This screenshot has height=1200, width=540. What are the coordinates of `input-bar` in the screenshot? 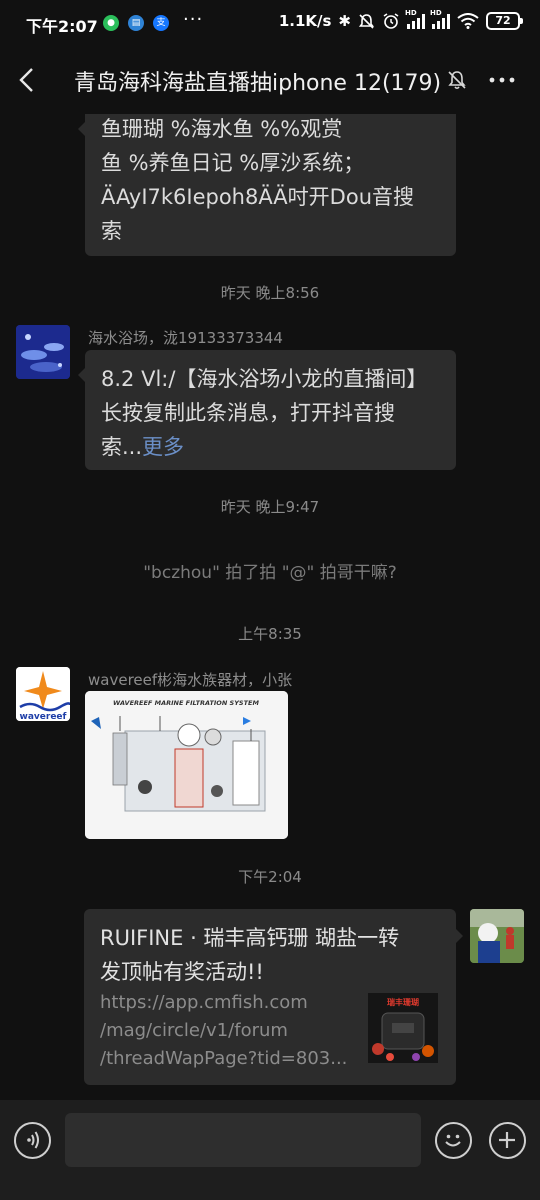 It's located at (270, 1150).